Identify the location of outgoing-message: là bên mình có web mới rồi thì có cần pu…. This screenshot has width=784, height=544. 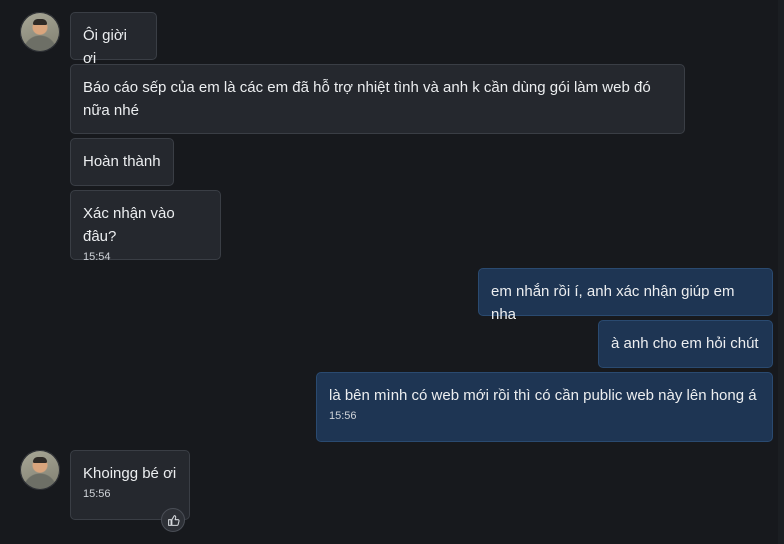
(544, 407).